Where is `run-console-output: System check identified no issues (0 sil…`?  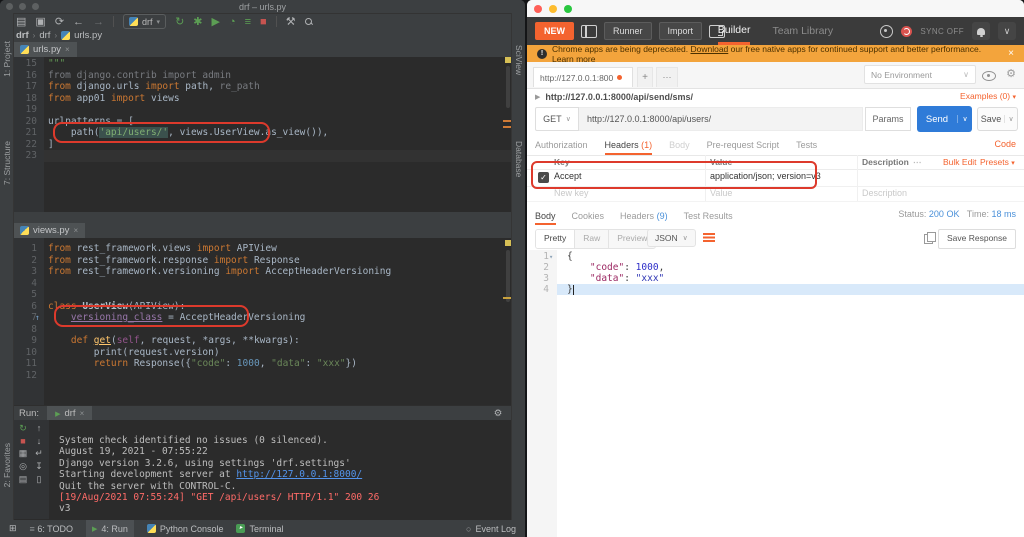 run-console-output: System check identified no issues (0 sil… is located at coordinates (287, 477).